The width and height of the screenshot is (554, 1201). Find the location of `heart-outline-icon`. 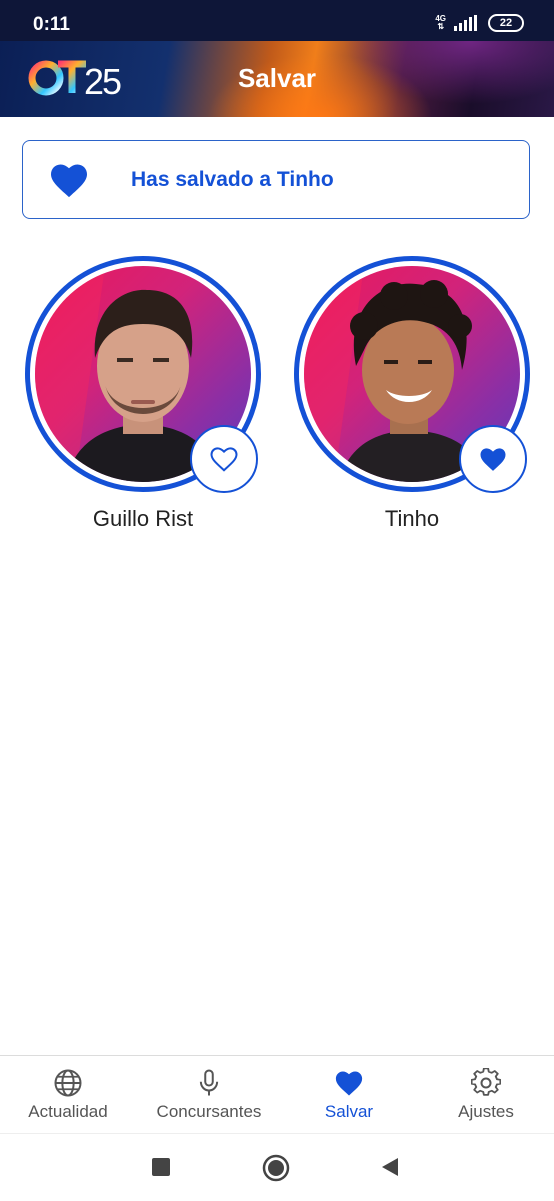

heart-outline-icon is located at coordinates (224, 459).